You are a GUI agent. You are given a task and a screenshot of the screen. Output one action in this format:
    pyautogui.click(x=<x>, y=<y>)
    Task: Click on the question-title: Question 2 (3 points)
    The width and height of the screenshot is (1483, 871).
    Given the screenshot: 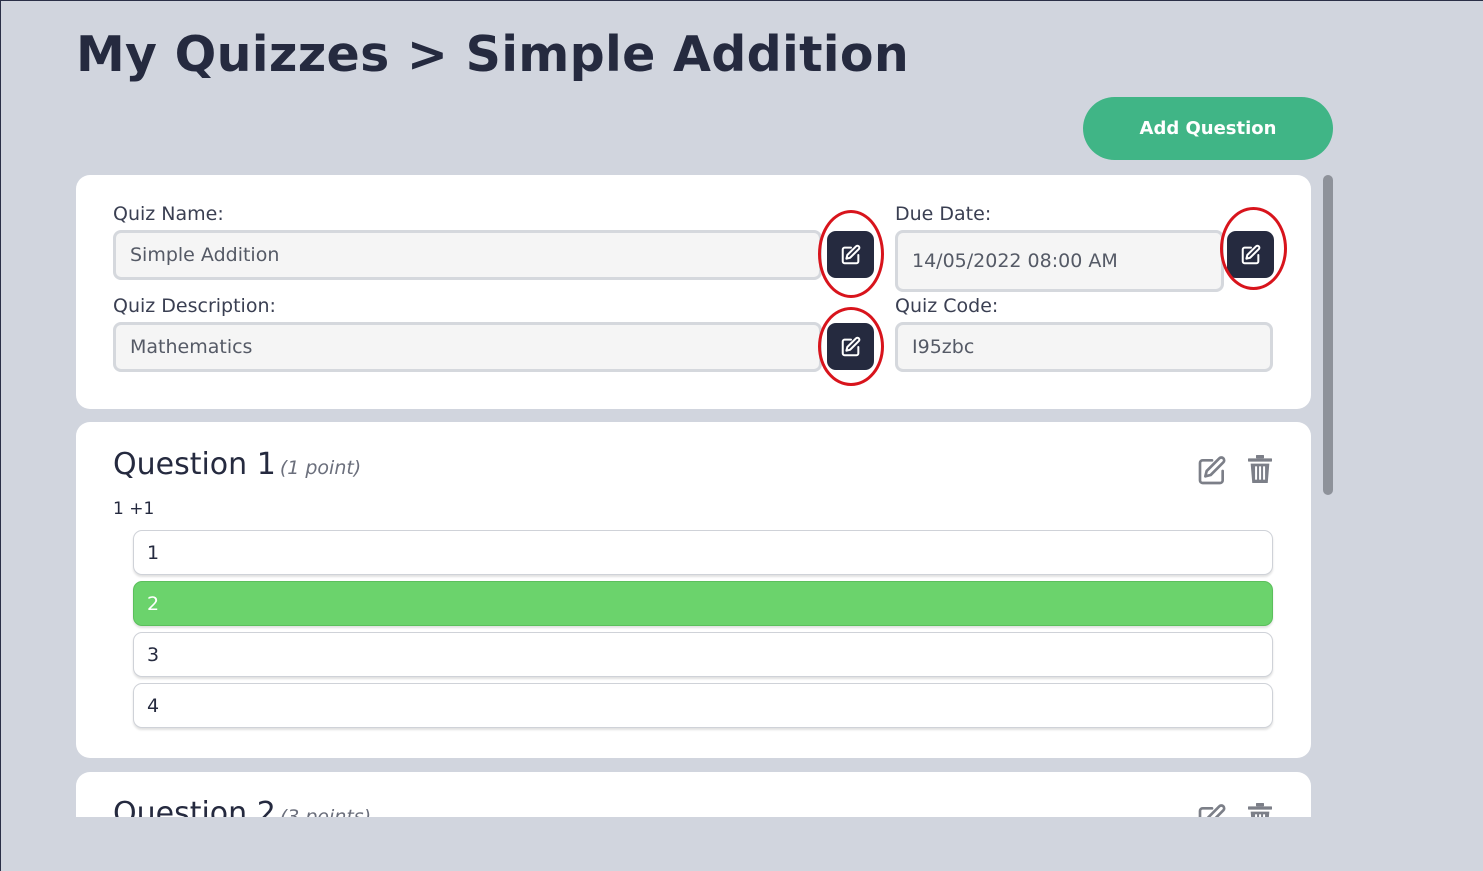 What is the action you would take?
    pyautogui.click(x=242, y=806)
    